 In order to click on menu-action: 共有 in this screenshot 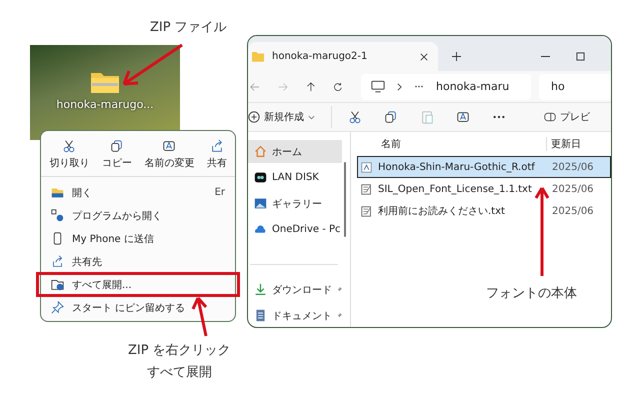, I will do `click(216, 154)`.